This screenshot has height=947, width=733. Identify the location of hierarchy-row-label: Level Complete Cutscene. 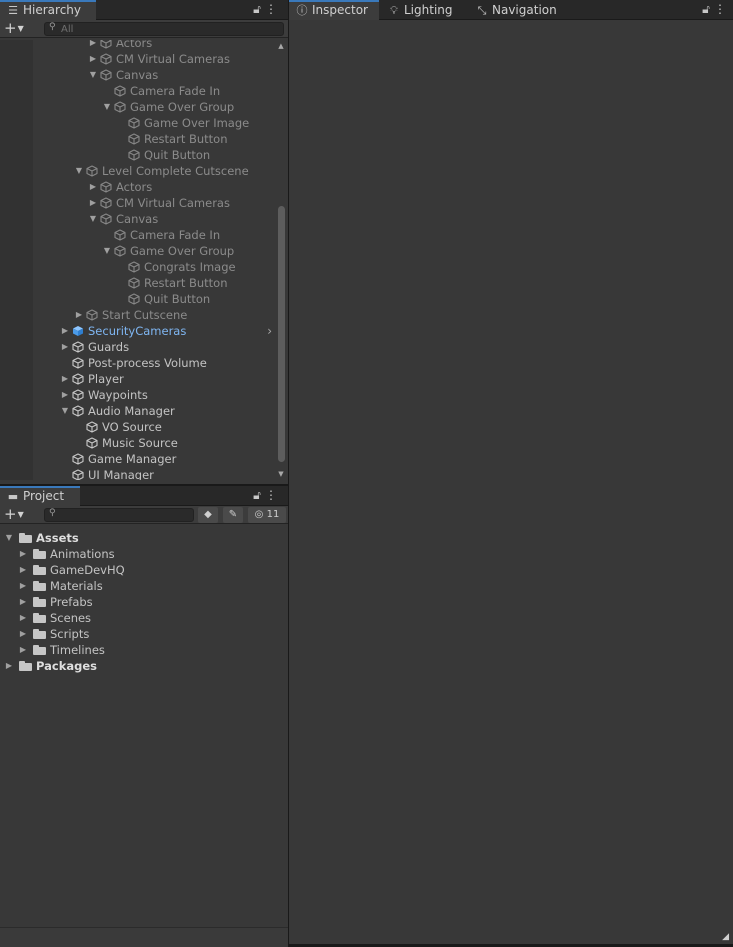
(175, 171).